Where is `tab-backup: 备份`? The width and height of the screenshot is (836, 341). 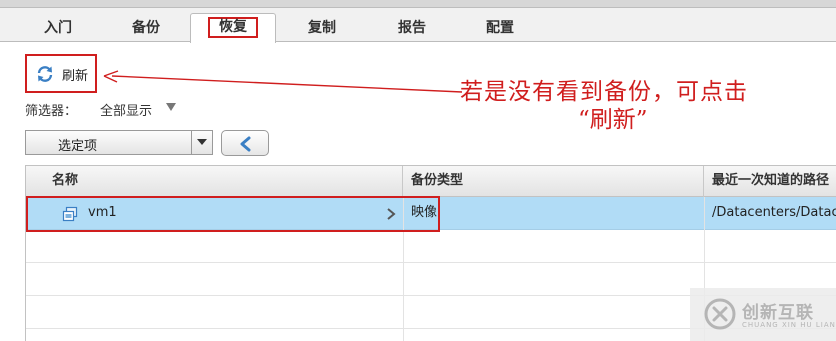 tab-backup: 备份 is located at coordinates (146, 29).